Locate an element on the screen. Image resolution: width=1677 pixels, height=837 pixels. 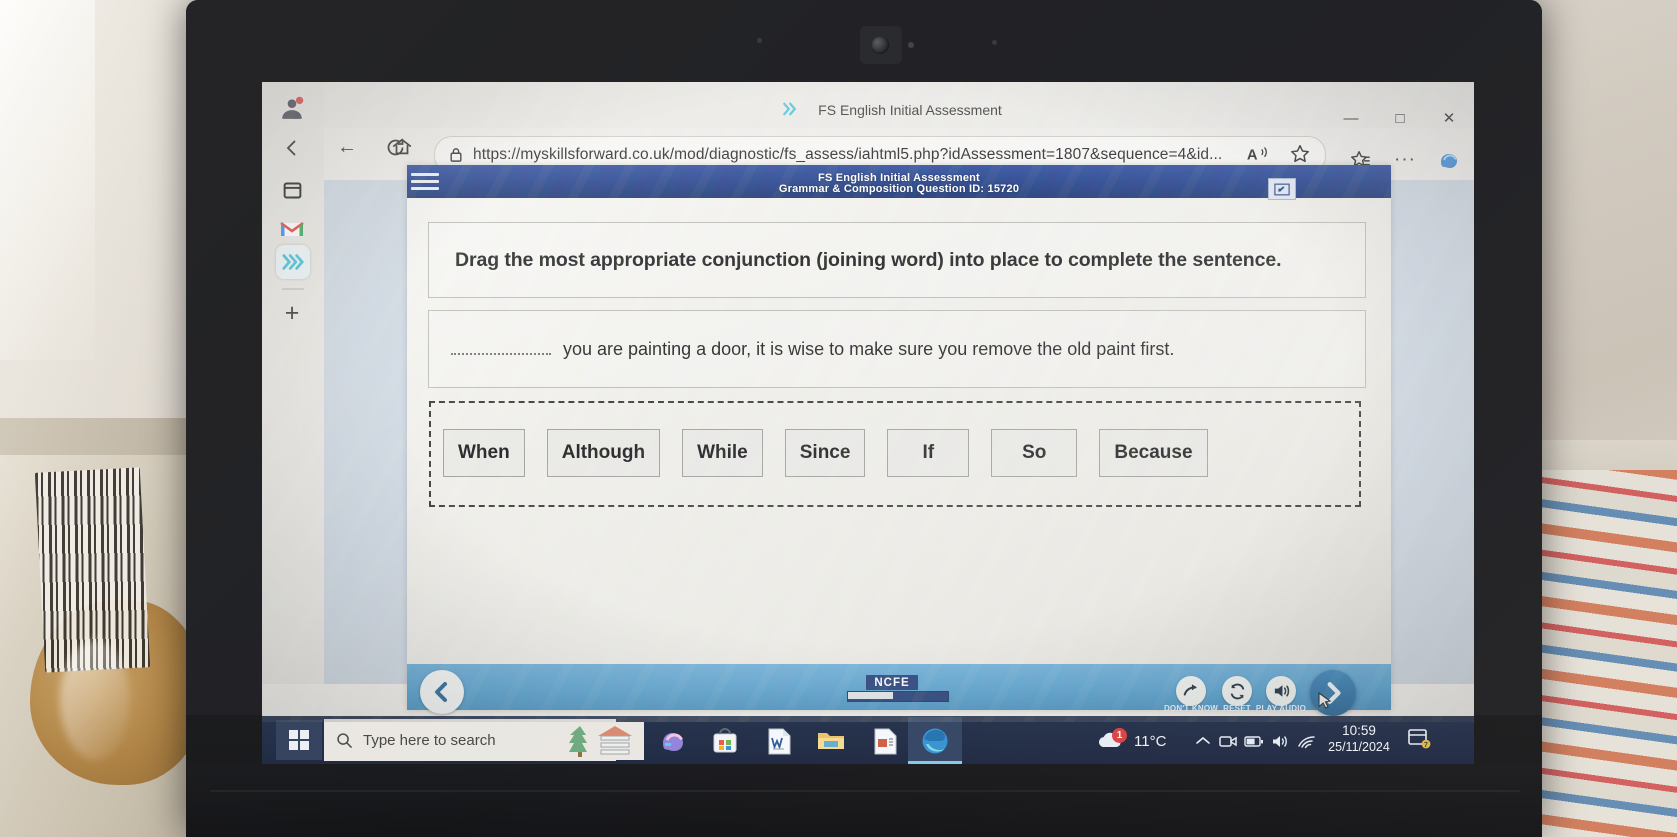
nav-back-icon: ← is located at coordinates (347, 147).